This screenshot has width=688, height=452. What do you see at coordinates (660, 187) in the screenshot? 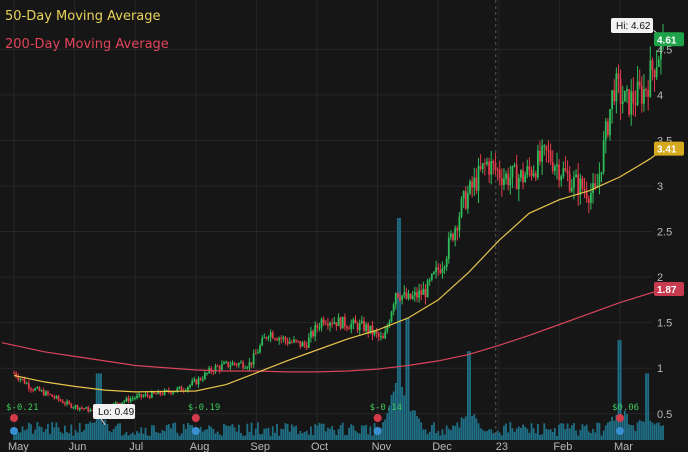
I see `y-tick-label: 3` at bounding box center [660, 187].